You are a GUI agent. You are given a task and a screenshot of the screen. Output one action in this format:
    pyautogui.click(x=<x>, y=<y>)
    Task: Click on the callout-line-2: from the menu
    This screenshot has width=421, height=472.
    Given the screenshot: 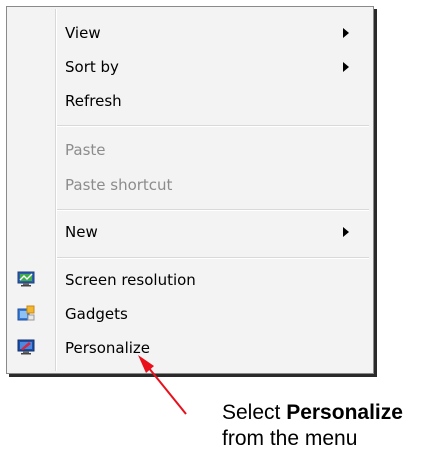 What is the action you would take?
    pyautogui.click(x=290, y=438)
    